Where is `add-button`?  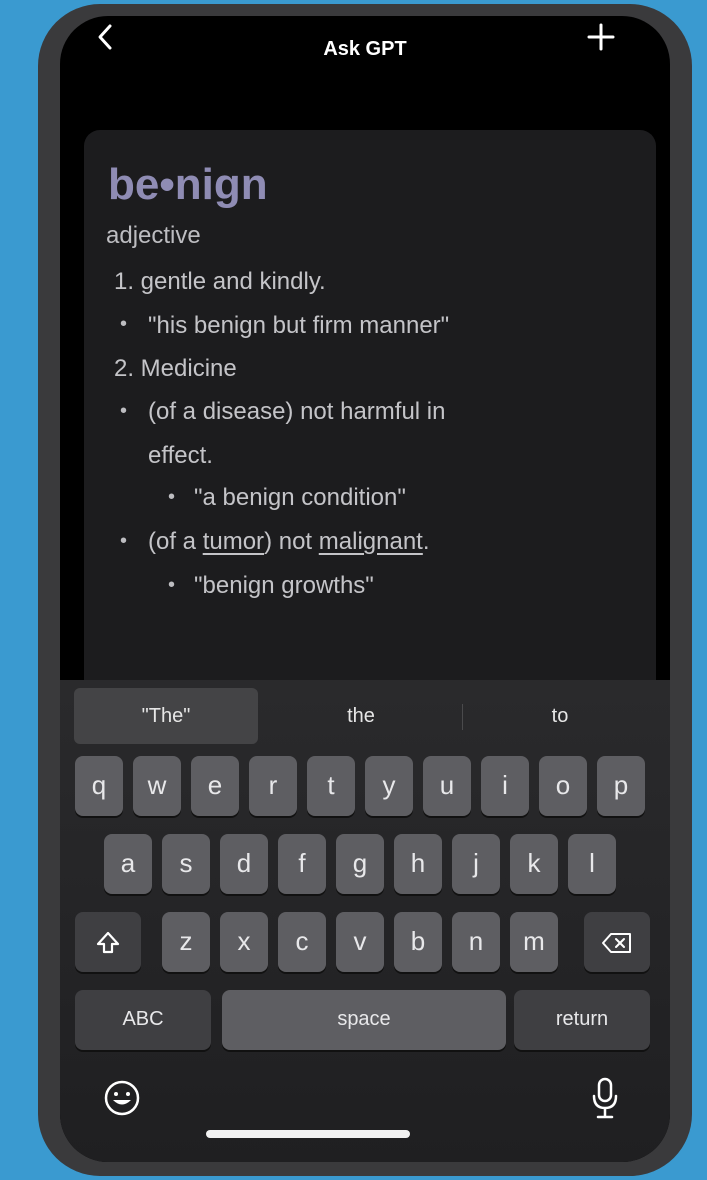 add-button is located at coordinates (606, 42).